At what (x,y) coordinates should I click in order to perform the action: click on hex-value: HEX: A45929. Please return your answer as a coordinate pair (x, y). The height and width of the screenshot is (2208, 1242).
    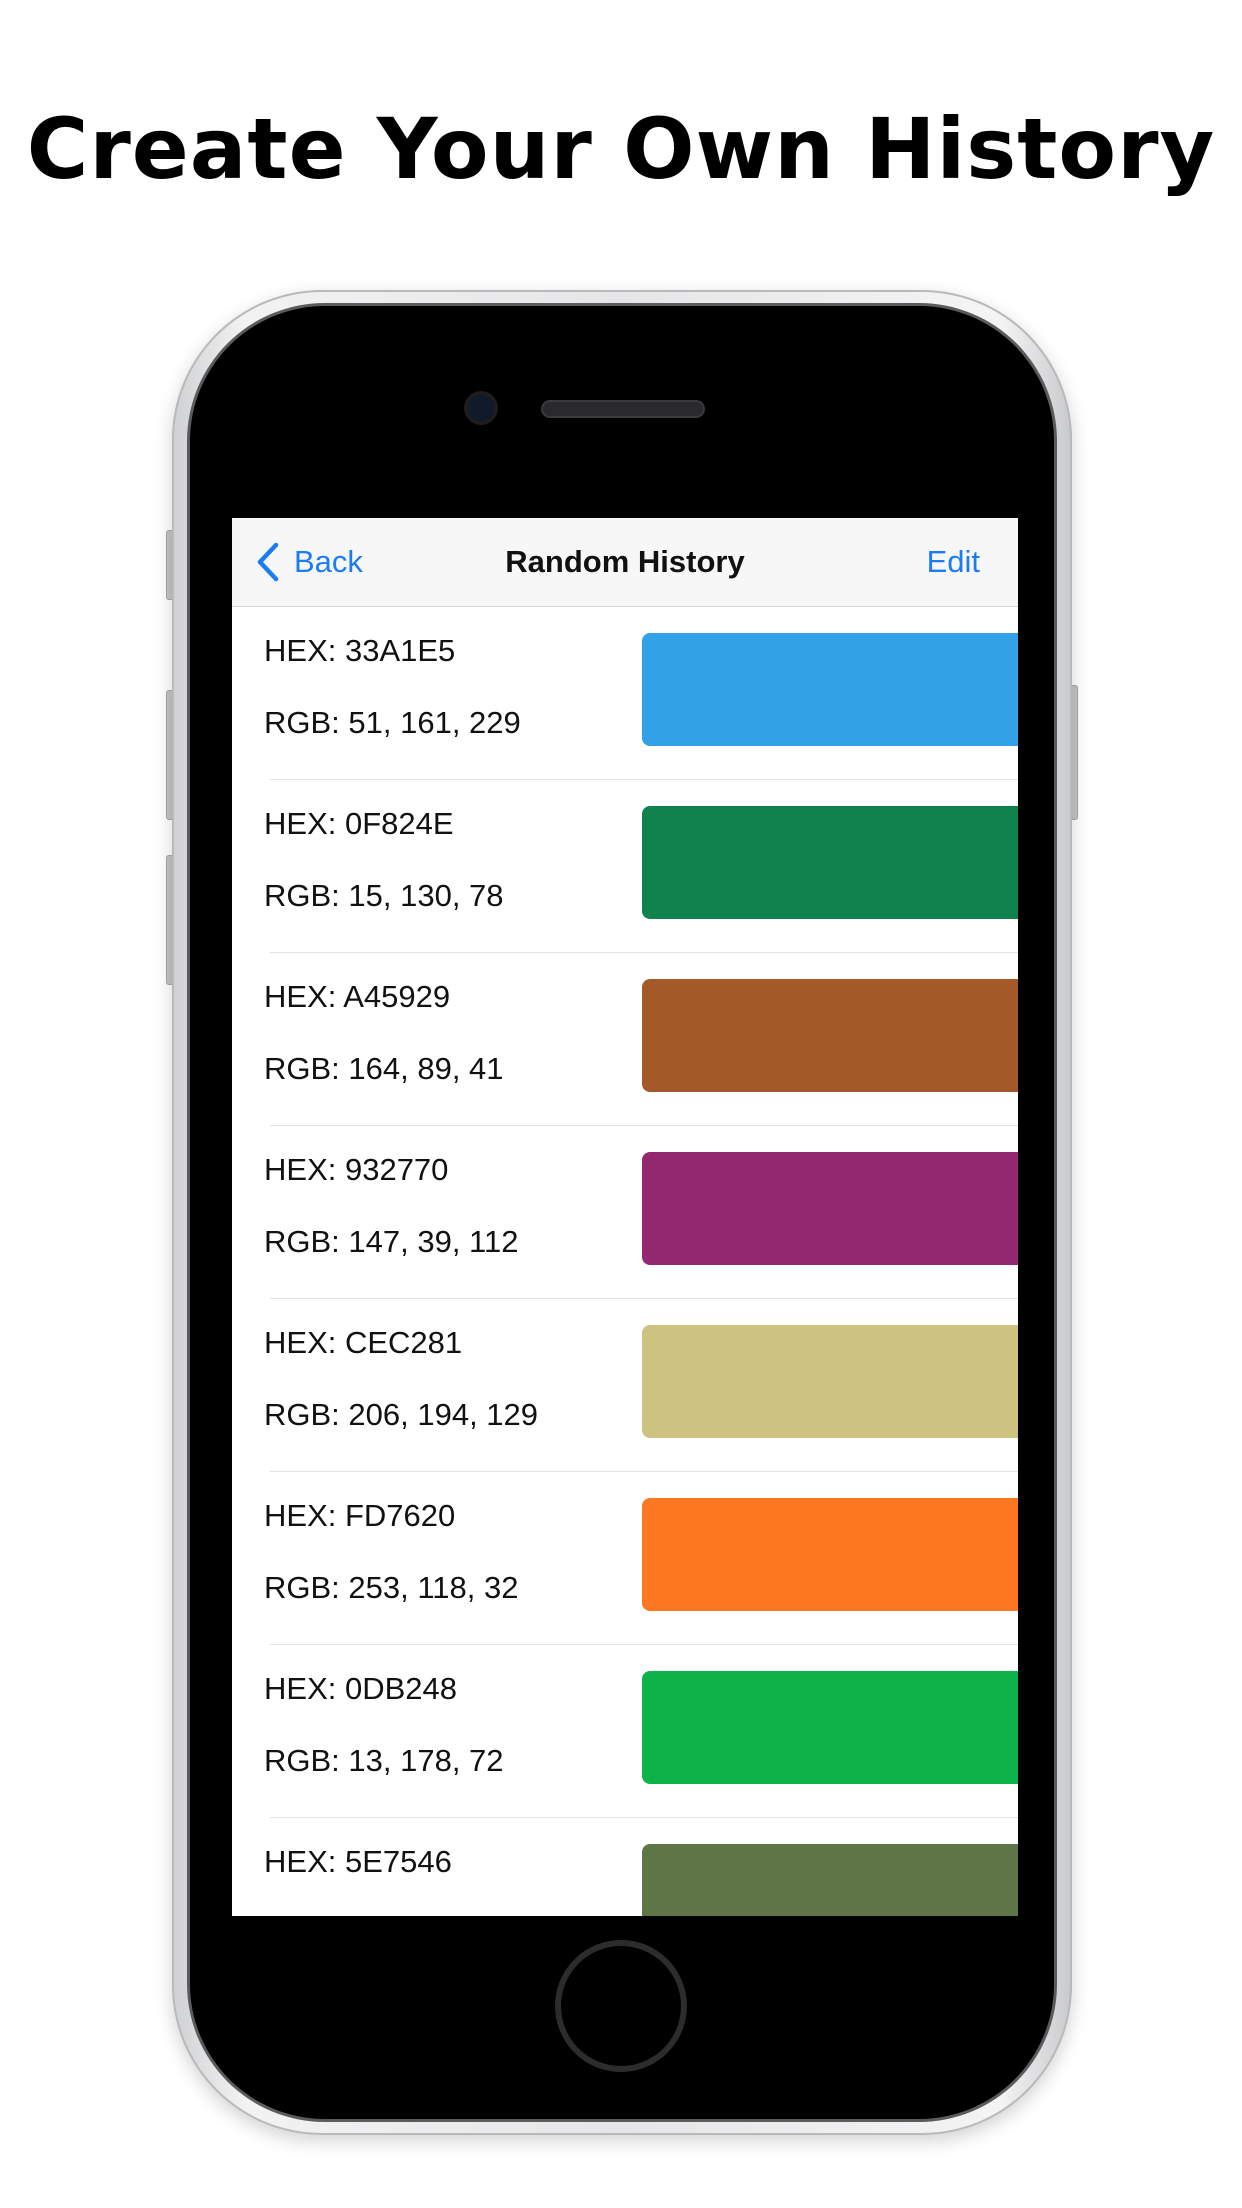
    Looking at the image, I should click on (357, 996).